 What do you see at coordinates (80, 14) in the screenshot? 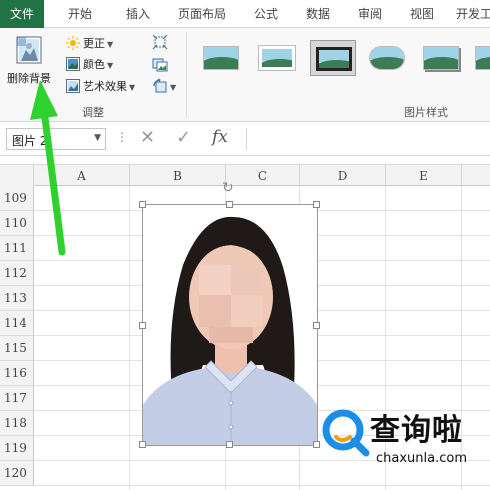
I see `tab-home: 开始` at bounding box center [80, 14].